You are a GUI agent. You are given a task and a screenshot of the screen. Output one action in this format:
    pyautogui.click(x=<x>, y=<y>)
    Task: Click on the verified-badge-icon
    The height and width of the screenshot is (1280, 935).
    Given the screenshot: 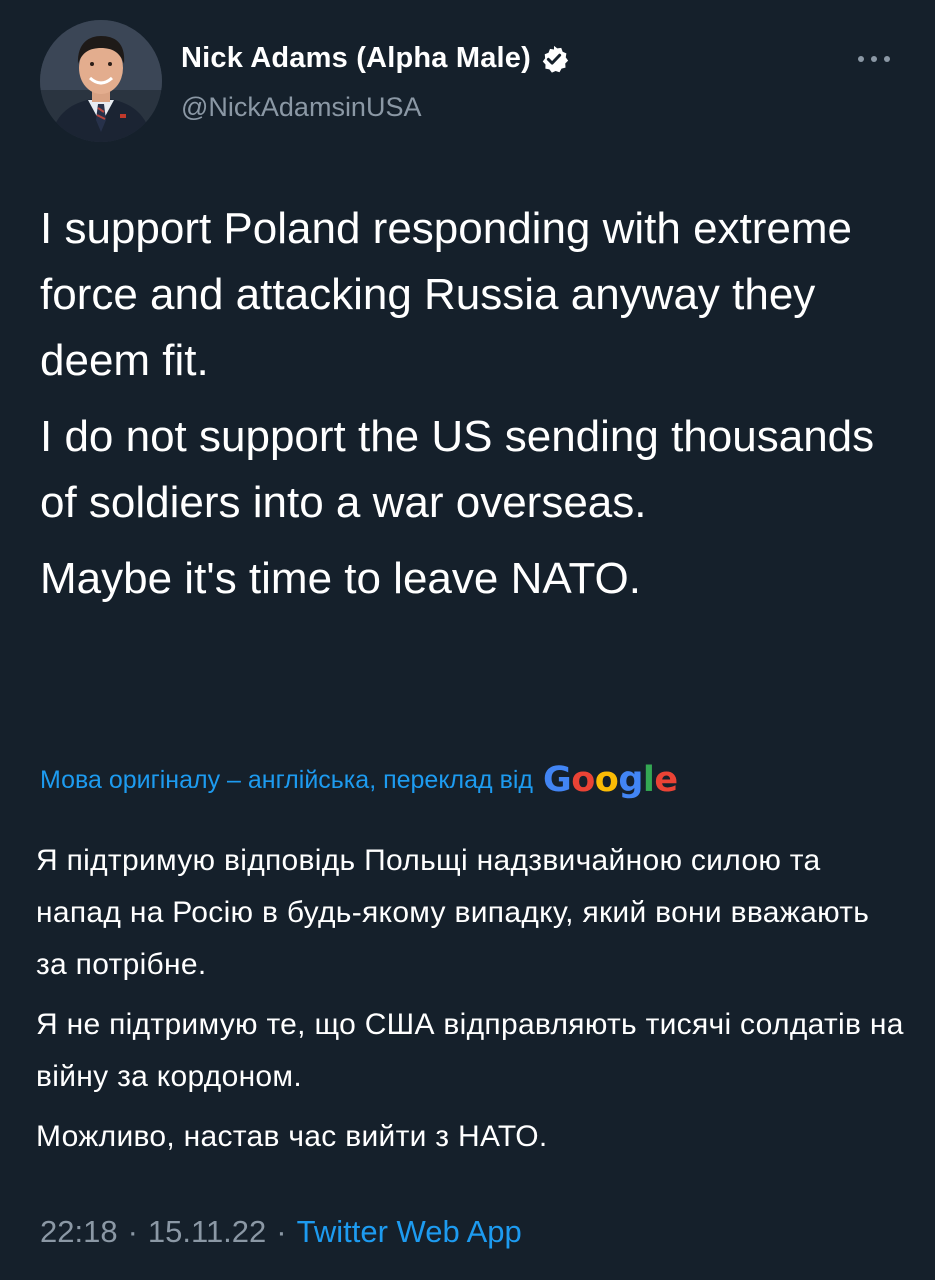 What is the action you would take?
    pyautogui.click(x=555, y=59)
    